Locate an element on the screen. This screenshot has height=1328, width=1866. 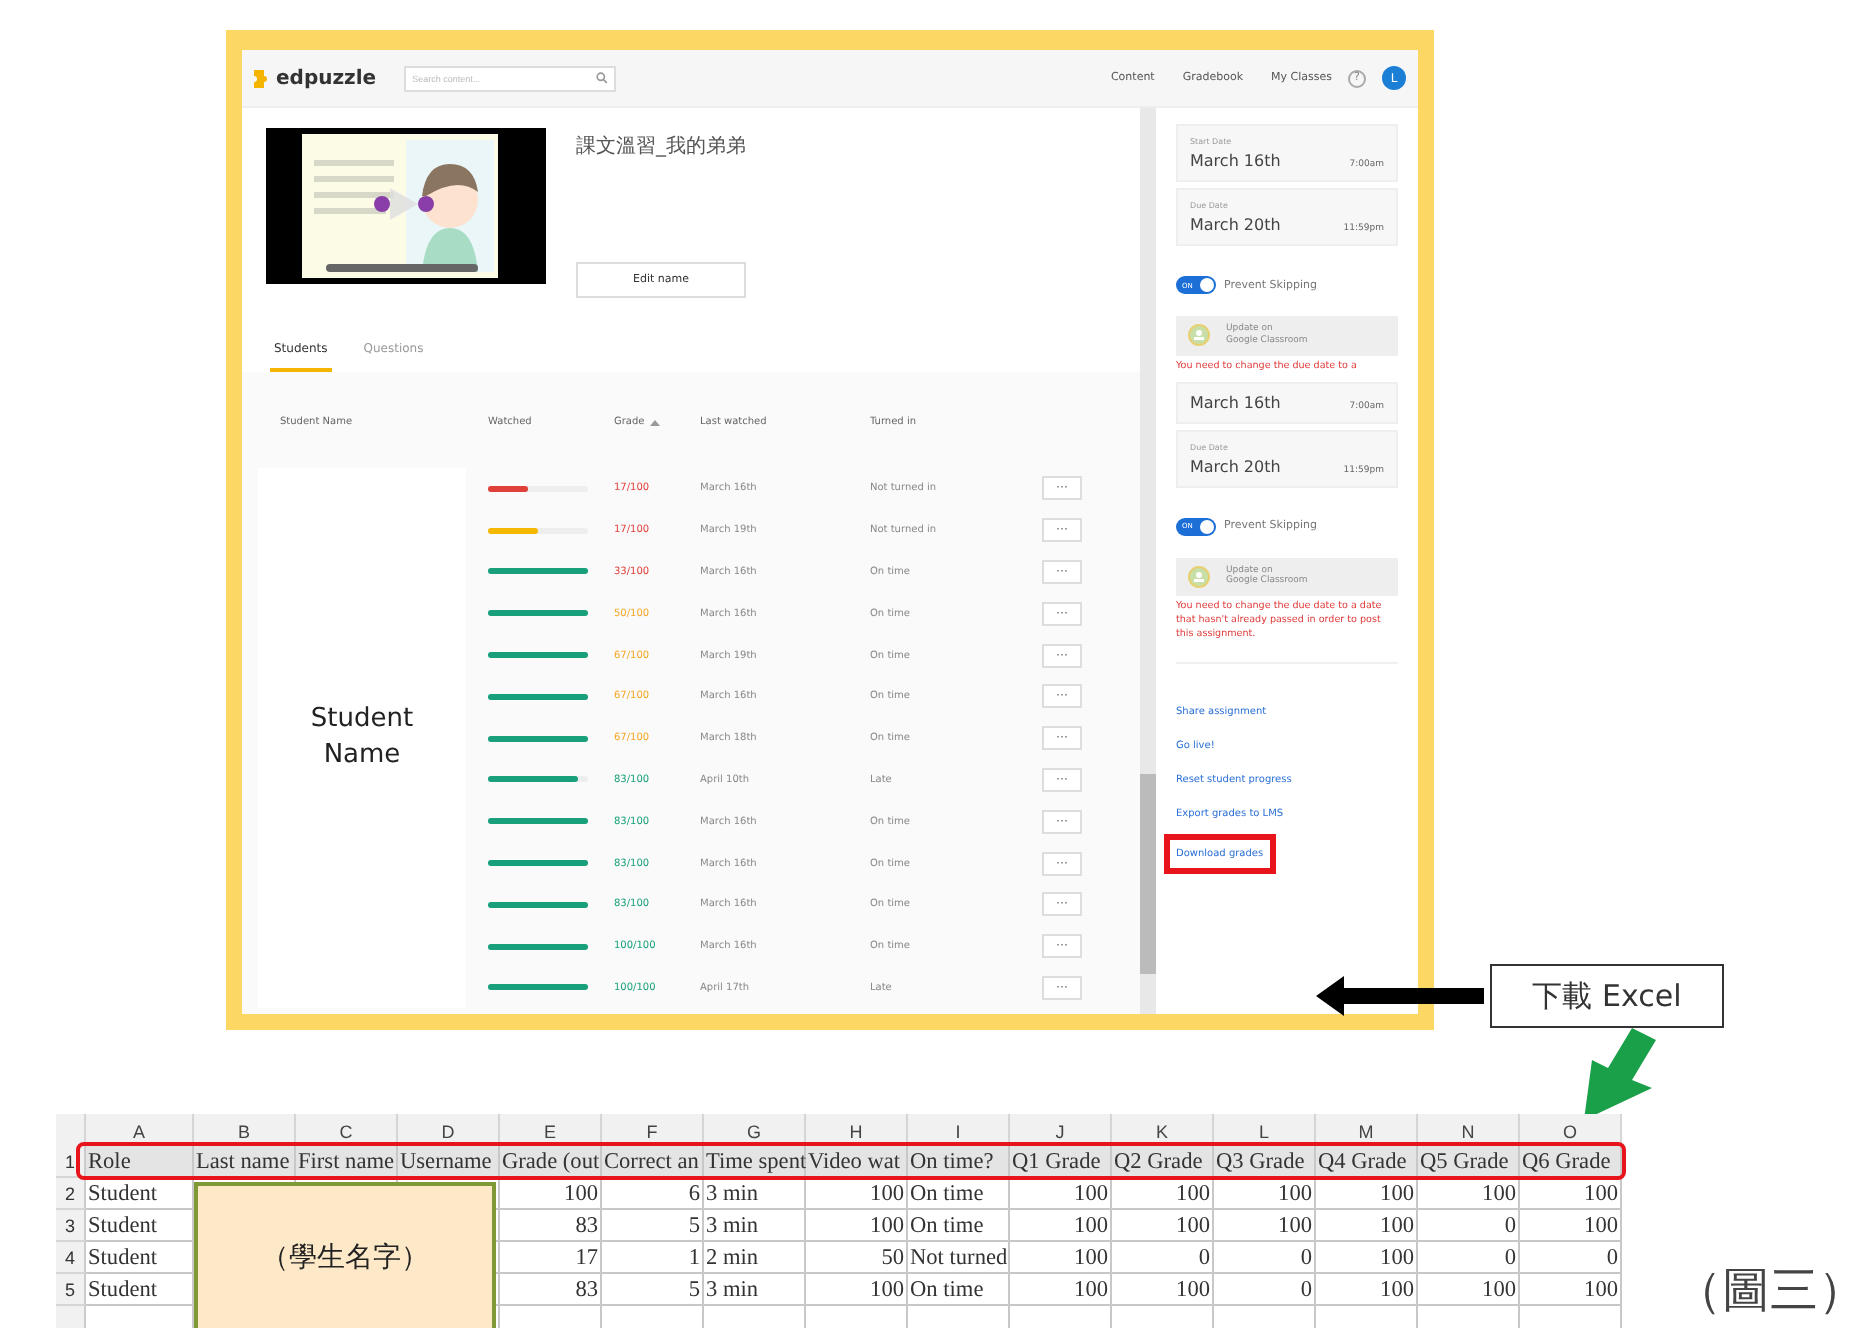
header-cell: Grade (out is located at coordinates (551, 1162).